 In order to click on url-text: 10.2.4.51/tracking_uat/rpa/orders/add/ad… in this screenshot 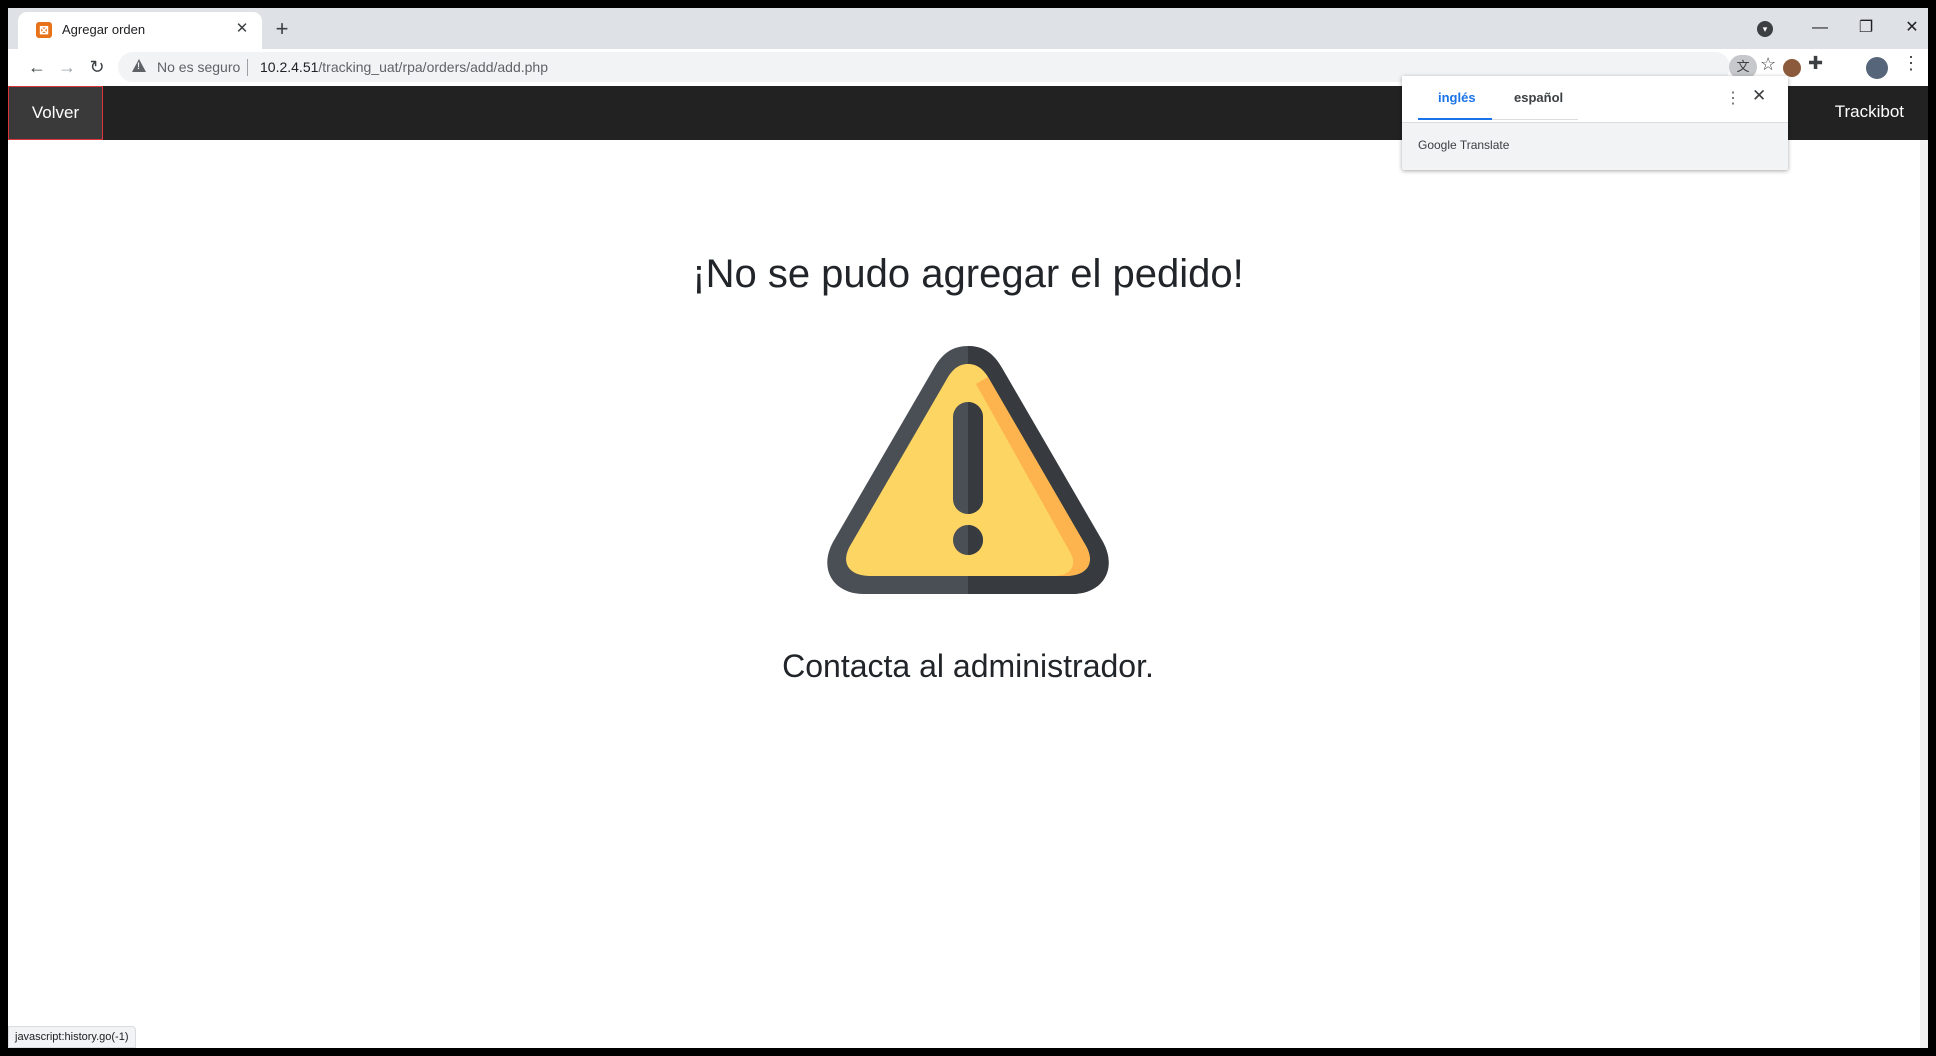, I will do `click(404, 67)`.